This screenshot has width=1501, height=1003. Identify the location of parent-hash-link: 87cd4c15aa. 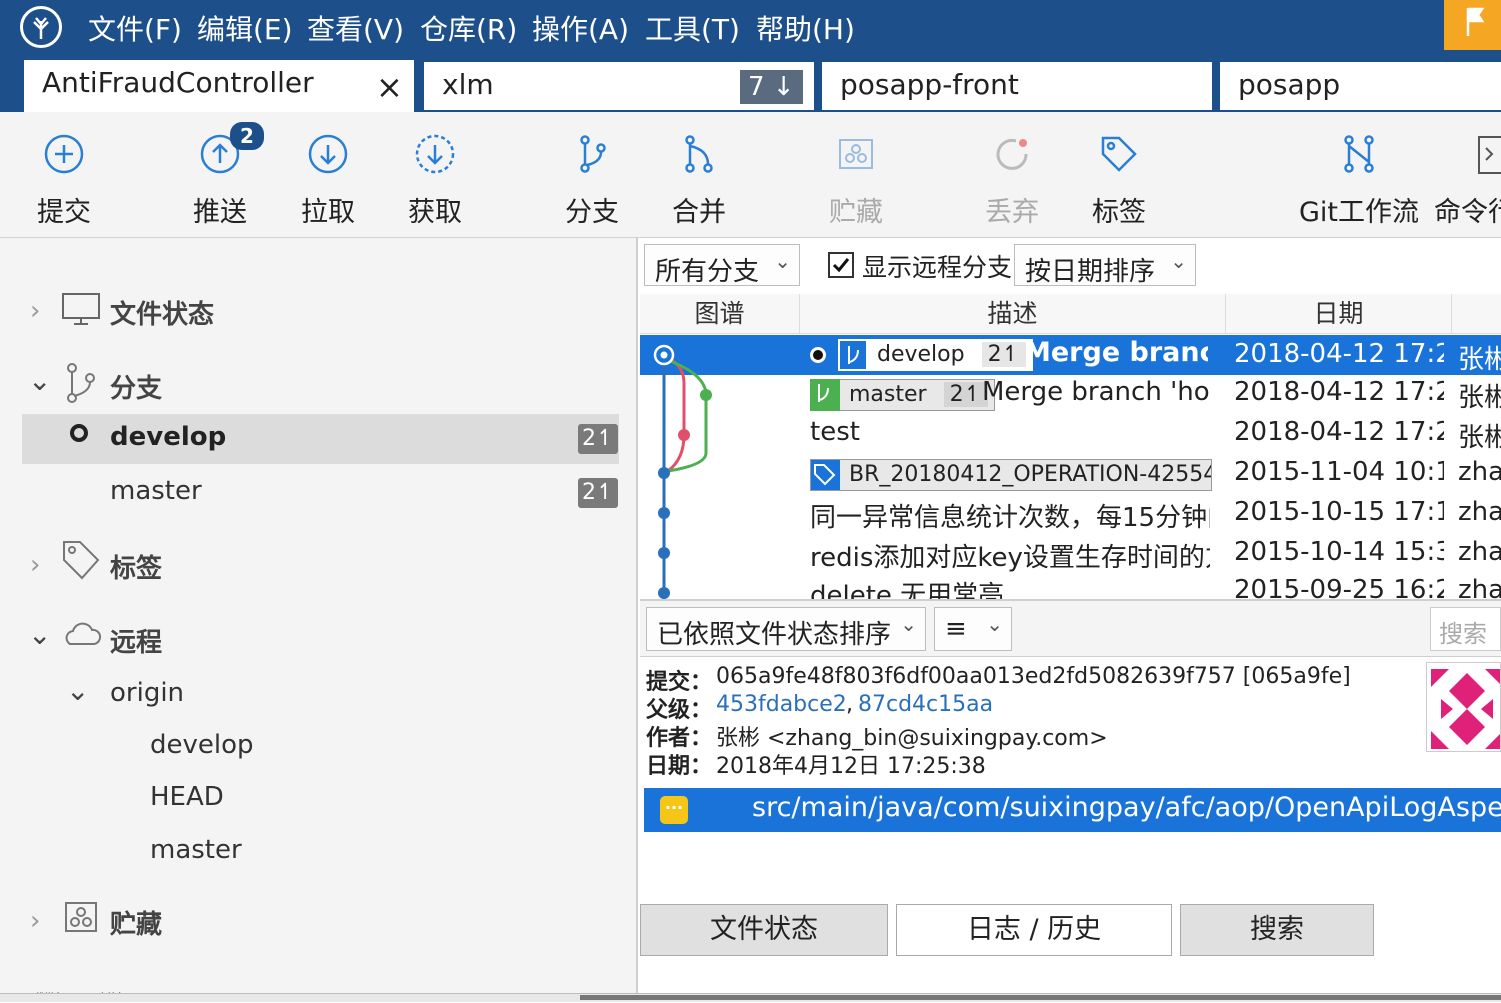
(925, 704).